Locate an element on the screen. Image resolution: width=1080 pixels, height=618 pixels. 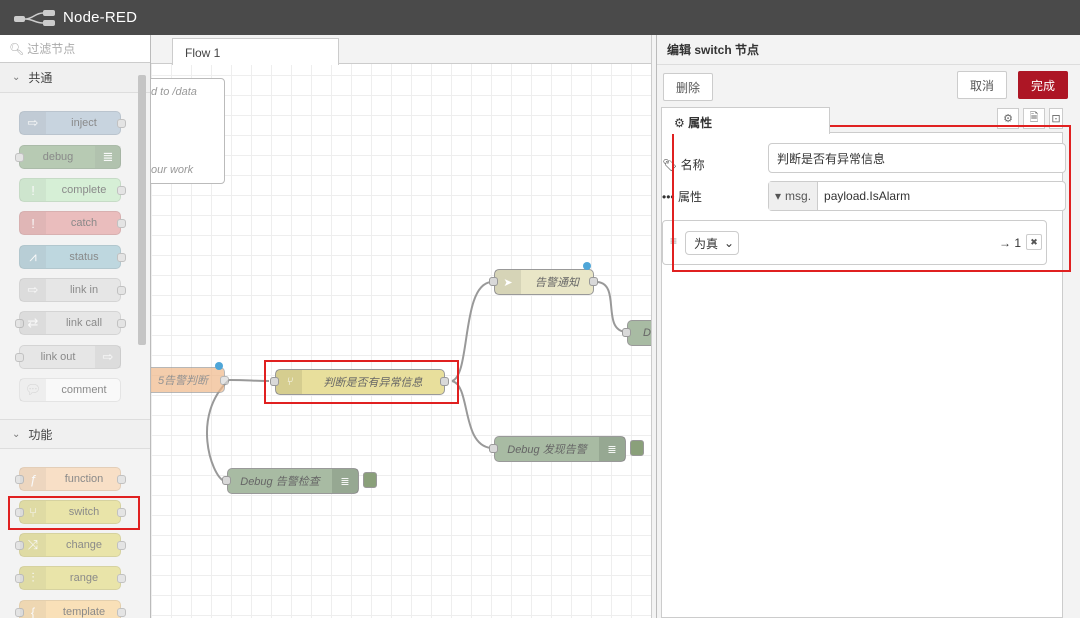
link-icon: ⇄ is located at coordinates (33, 323).